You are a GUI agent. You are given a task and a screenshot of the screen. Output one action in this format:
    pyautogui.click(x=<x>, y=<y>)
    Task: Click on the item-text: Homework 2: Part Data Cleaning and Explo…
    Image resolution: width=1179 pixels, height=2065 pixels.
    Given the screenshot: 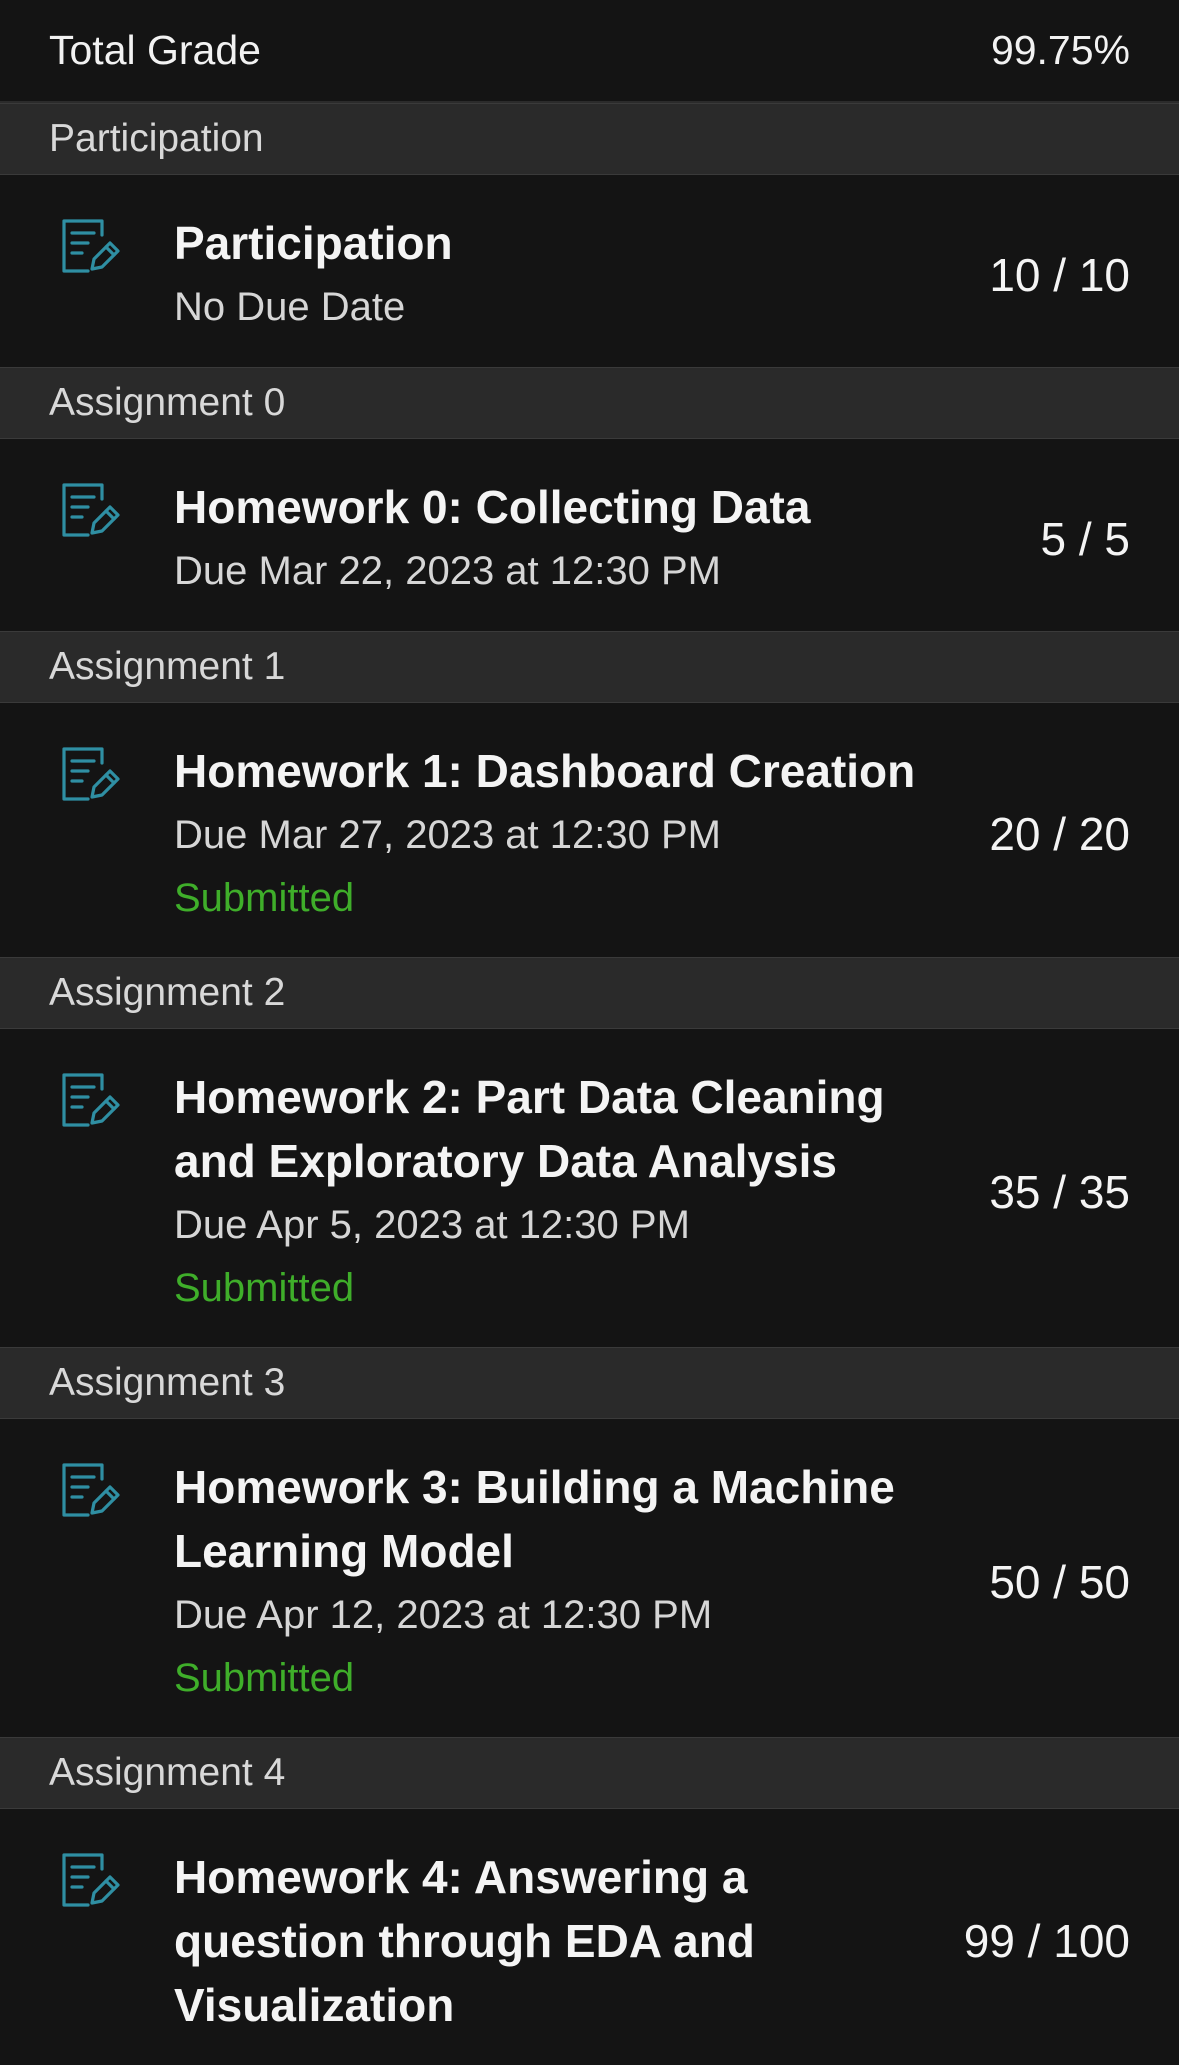 What is the action you would take?
    pyautogui.click(x=581, y=1192)
    